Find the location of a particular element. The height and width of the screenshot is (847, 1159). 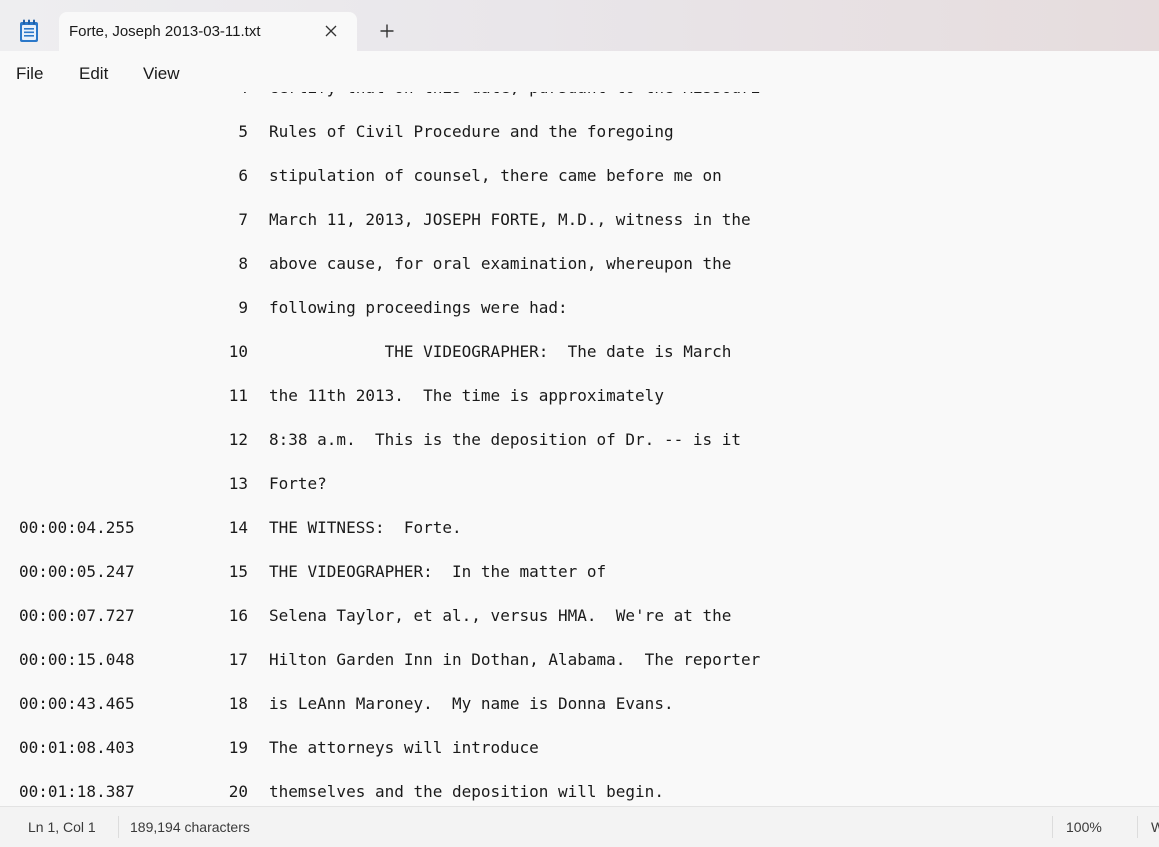

new-tab-button is located at coordinates (387, 31).